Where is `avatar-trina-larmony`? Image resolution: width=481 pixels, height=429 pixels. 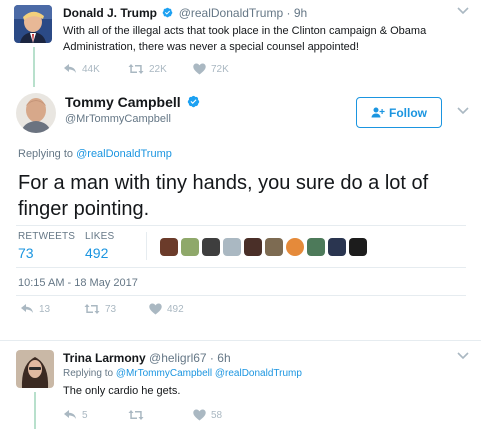 avatar-trina-larmony is located at coordinates (35, 369).